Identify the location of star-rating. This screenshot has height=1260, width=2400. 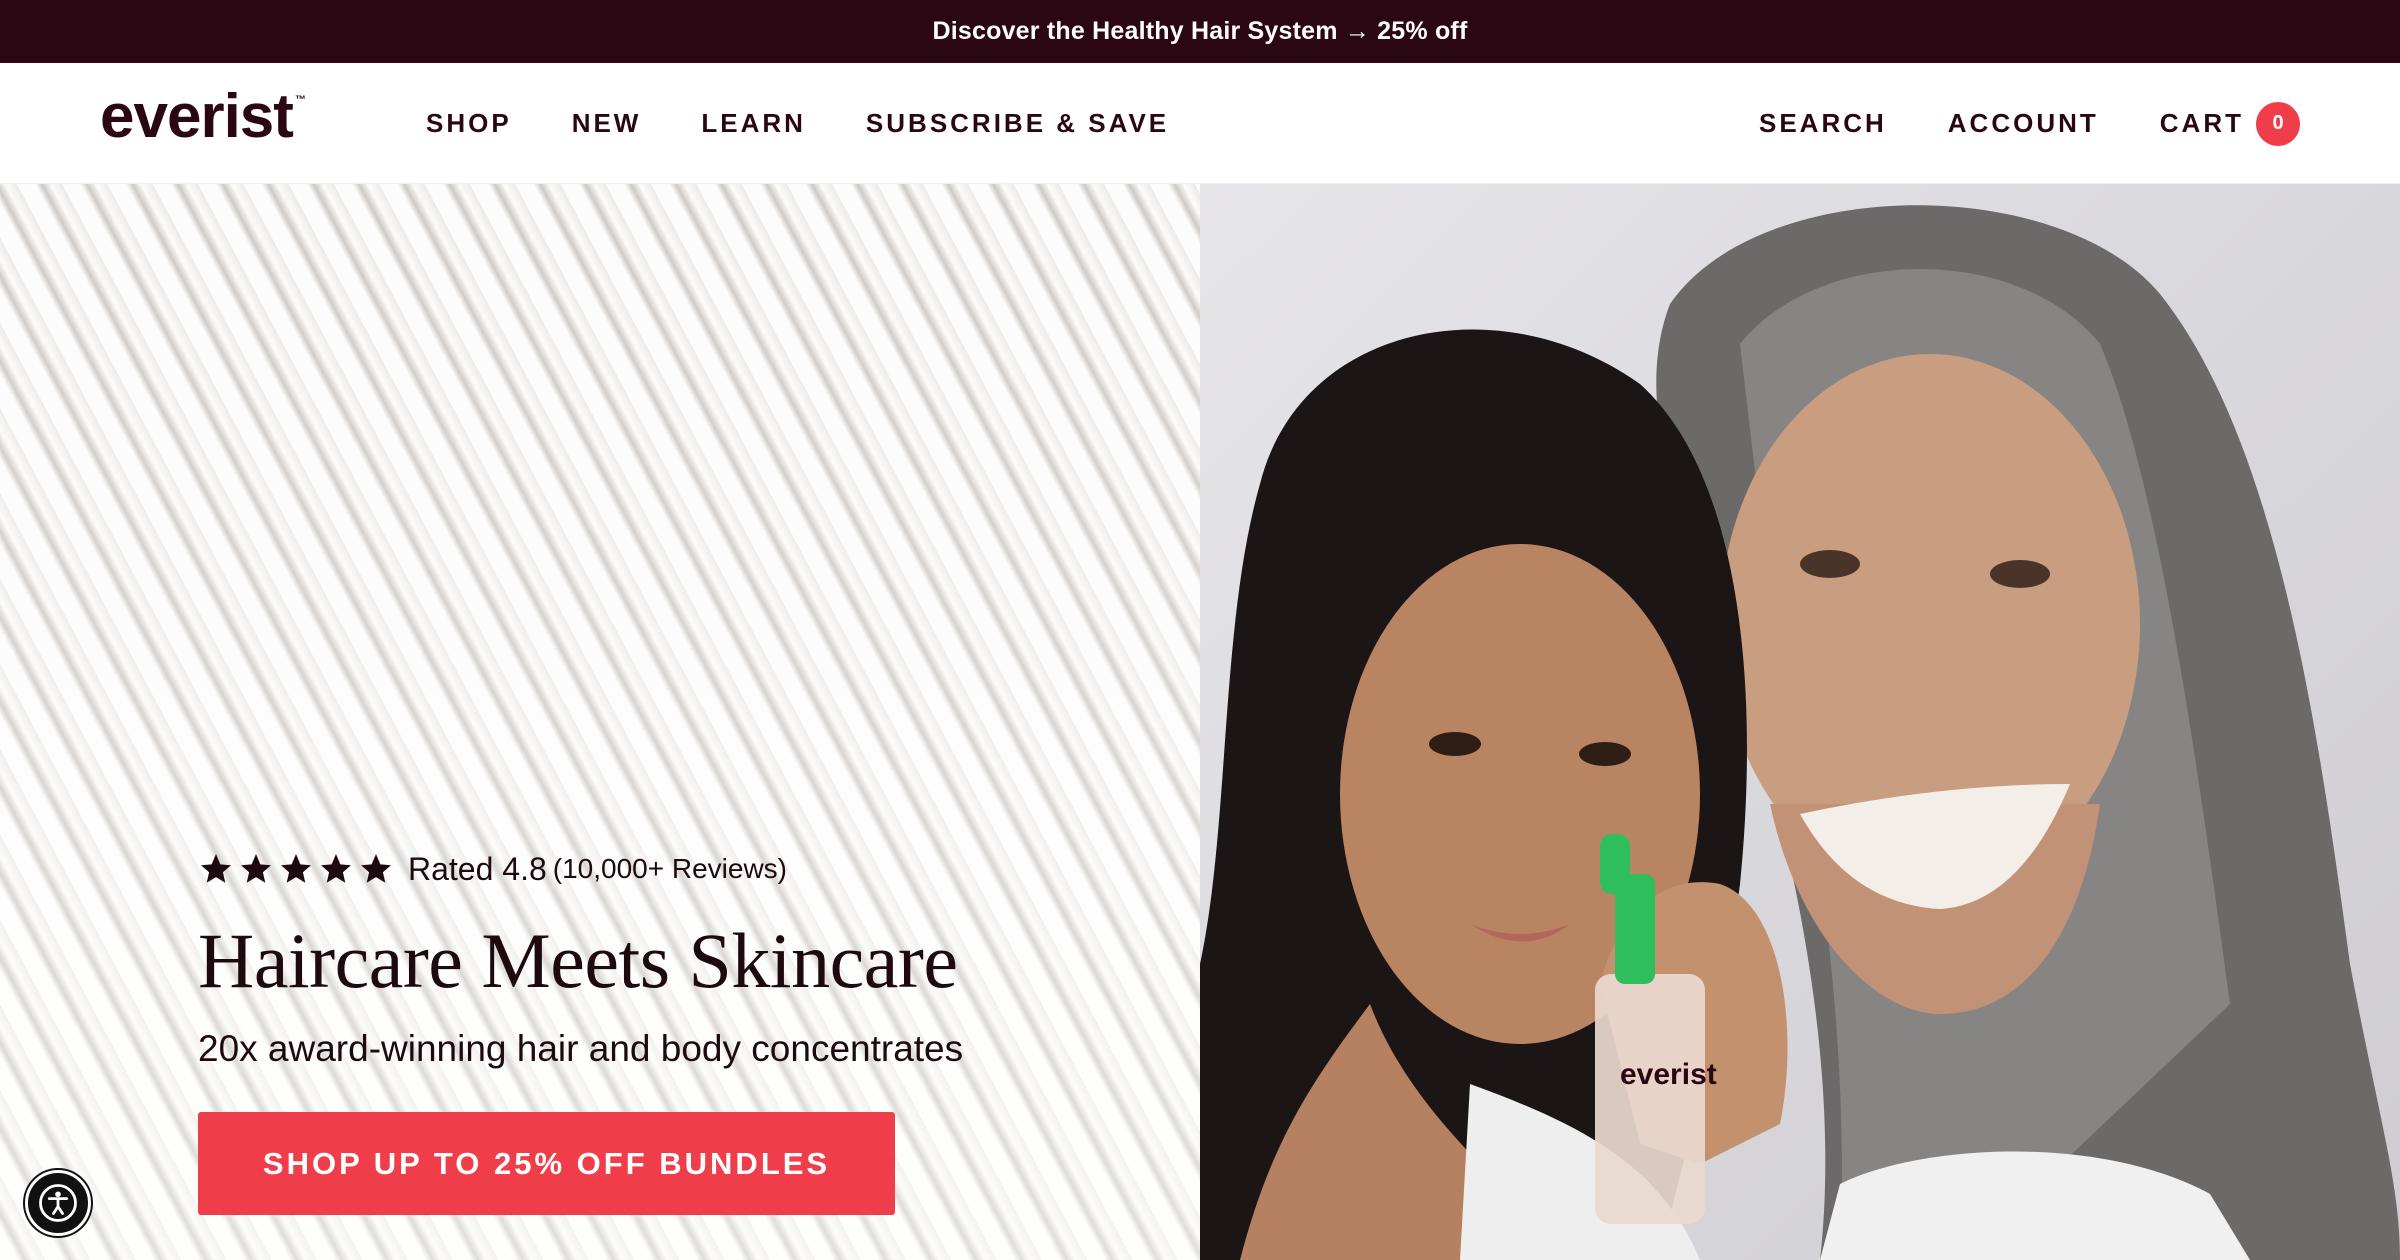
(296, 869).